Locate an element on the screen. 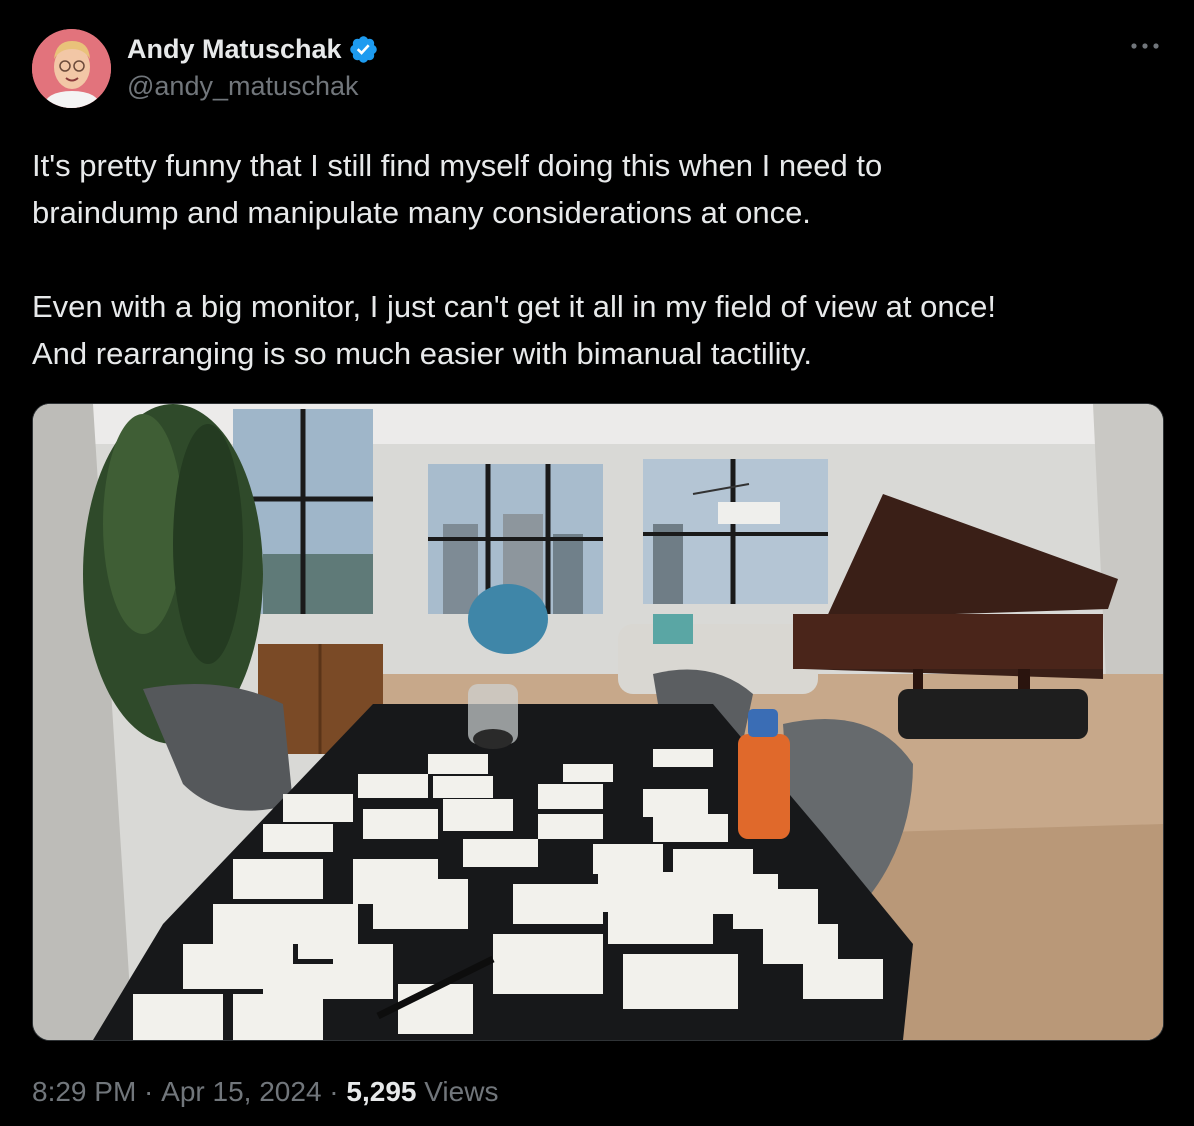  author-handle: @andy_matuschak is located at coordinates (253, 86).